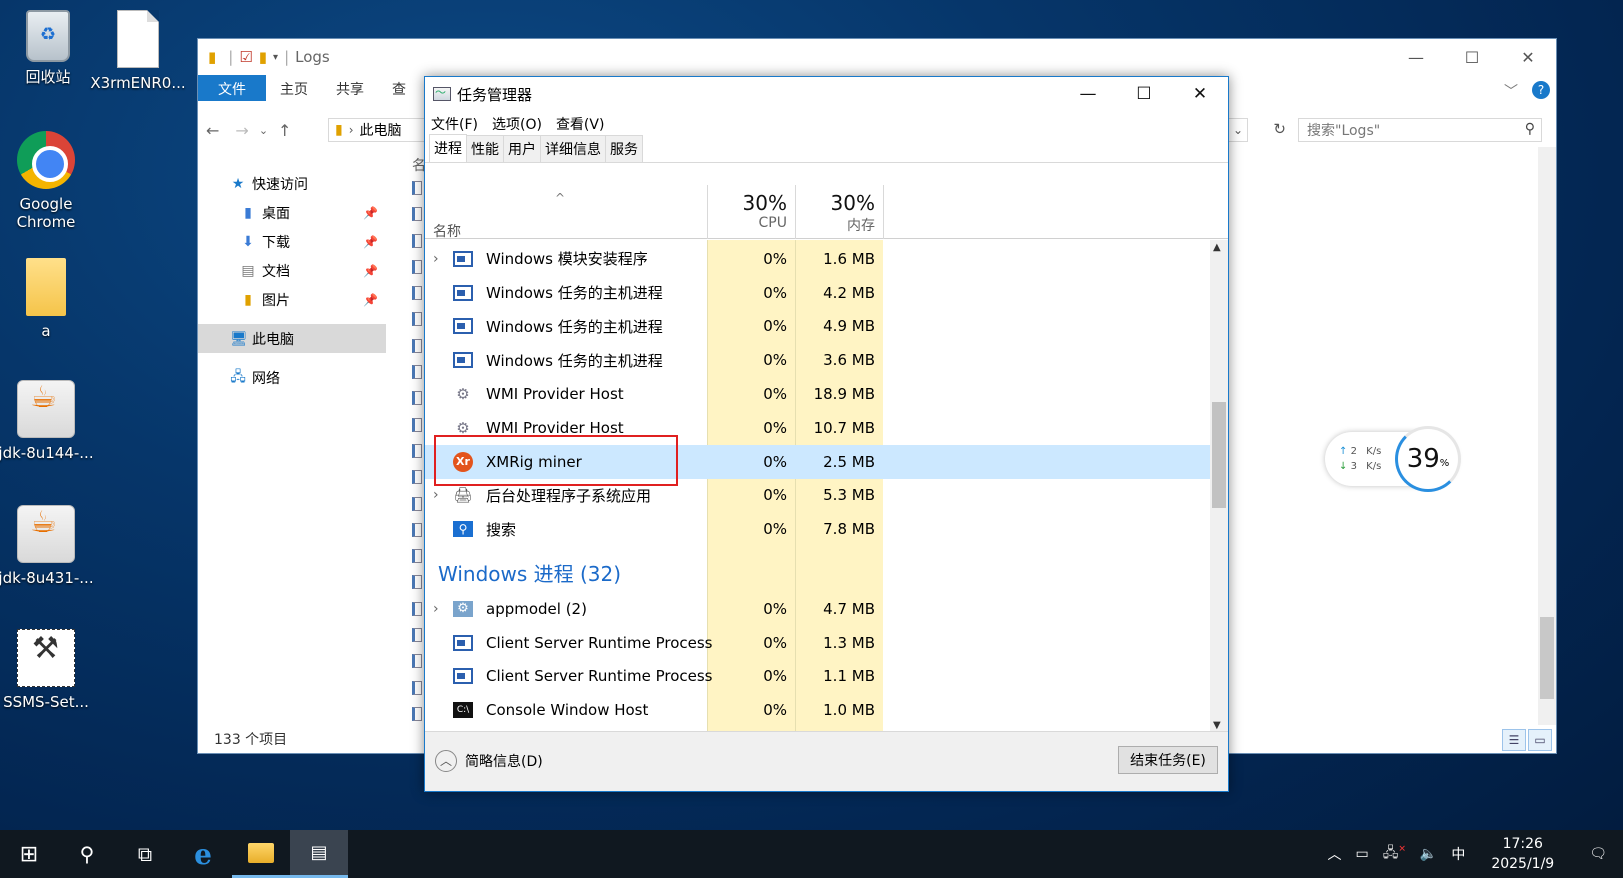 This screenshot has height=878, width=1623. I want to click on process-row: › ⚙ appmodel (2) 0% 4.7 MB, so click(817, 609).